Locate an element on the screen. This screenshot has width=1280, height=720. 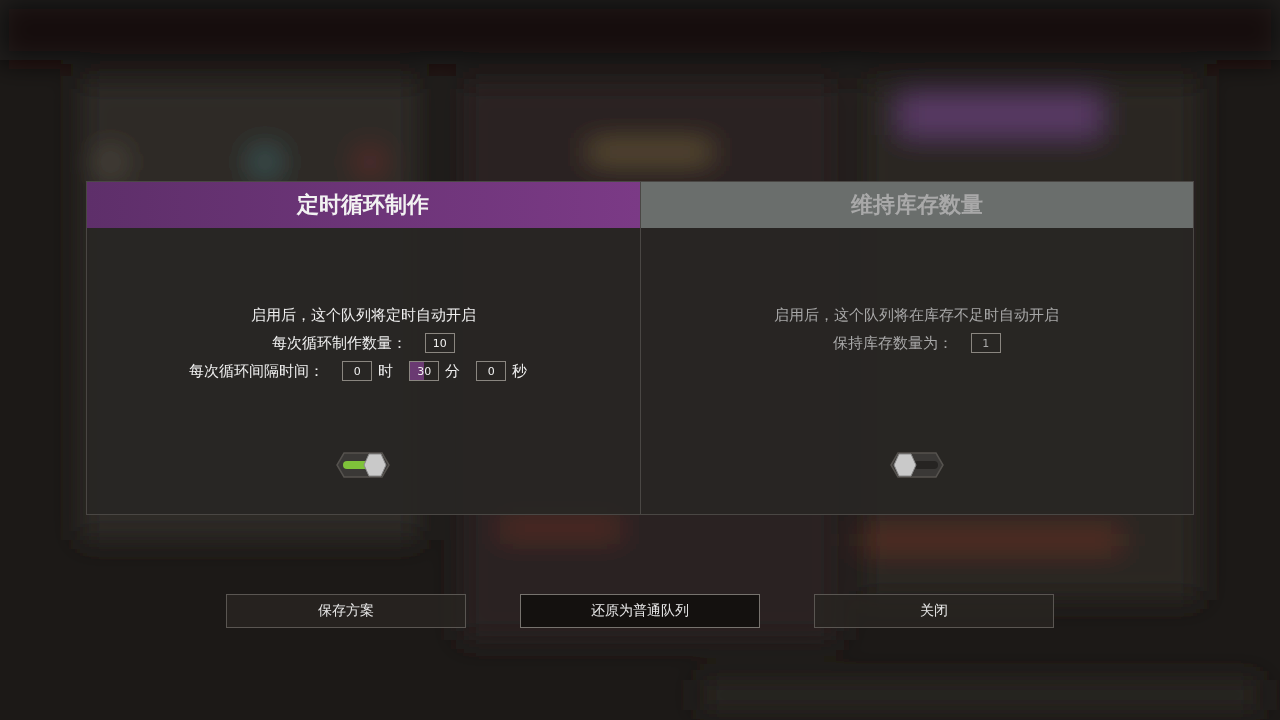
mode-description: 启用后，这个队列将定时自动开启 is located at coordinates (363, 315).